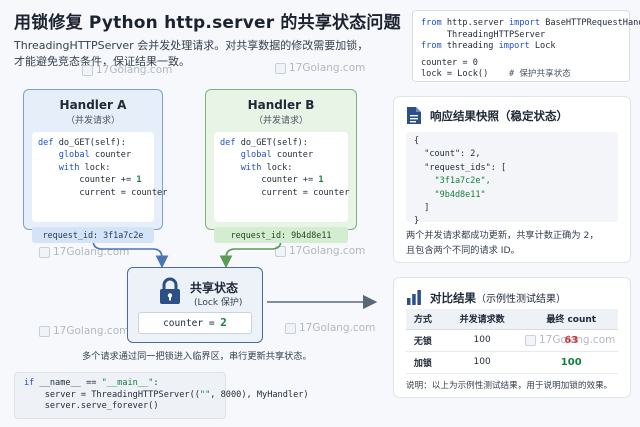 The image size is (640, 427). Describe the element at coordinates (498, 298) in the screenshot. I see `comparison-title: 对比结果（示例性测试结果）` at that location.